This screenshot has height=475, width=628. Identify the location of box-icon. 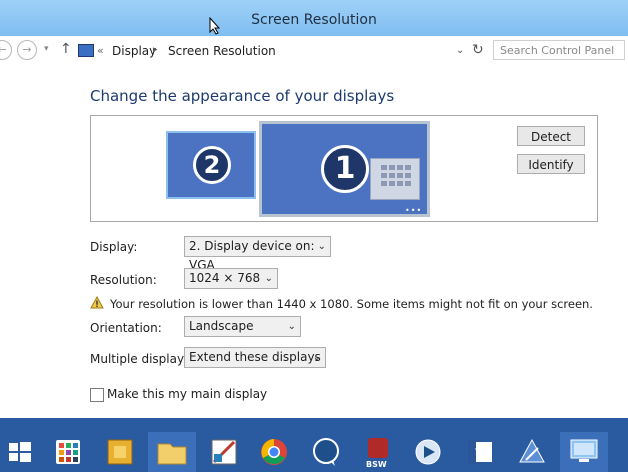
(120, 452).